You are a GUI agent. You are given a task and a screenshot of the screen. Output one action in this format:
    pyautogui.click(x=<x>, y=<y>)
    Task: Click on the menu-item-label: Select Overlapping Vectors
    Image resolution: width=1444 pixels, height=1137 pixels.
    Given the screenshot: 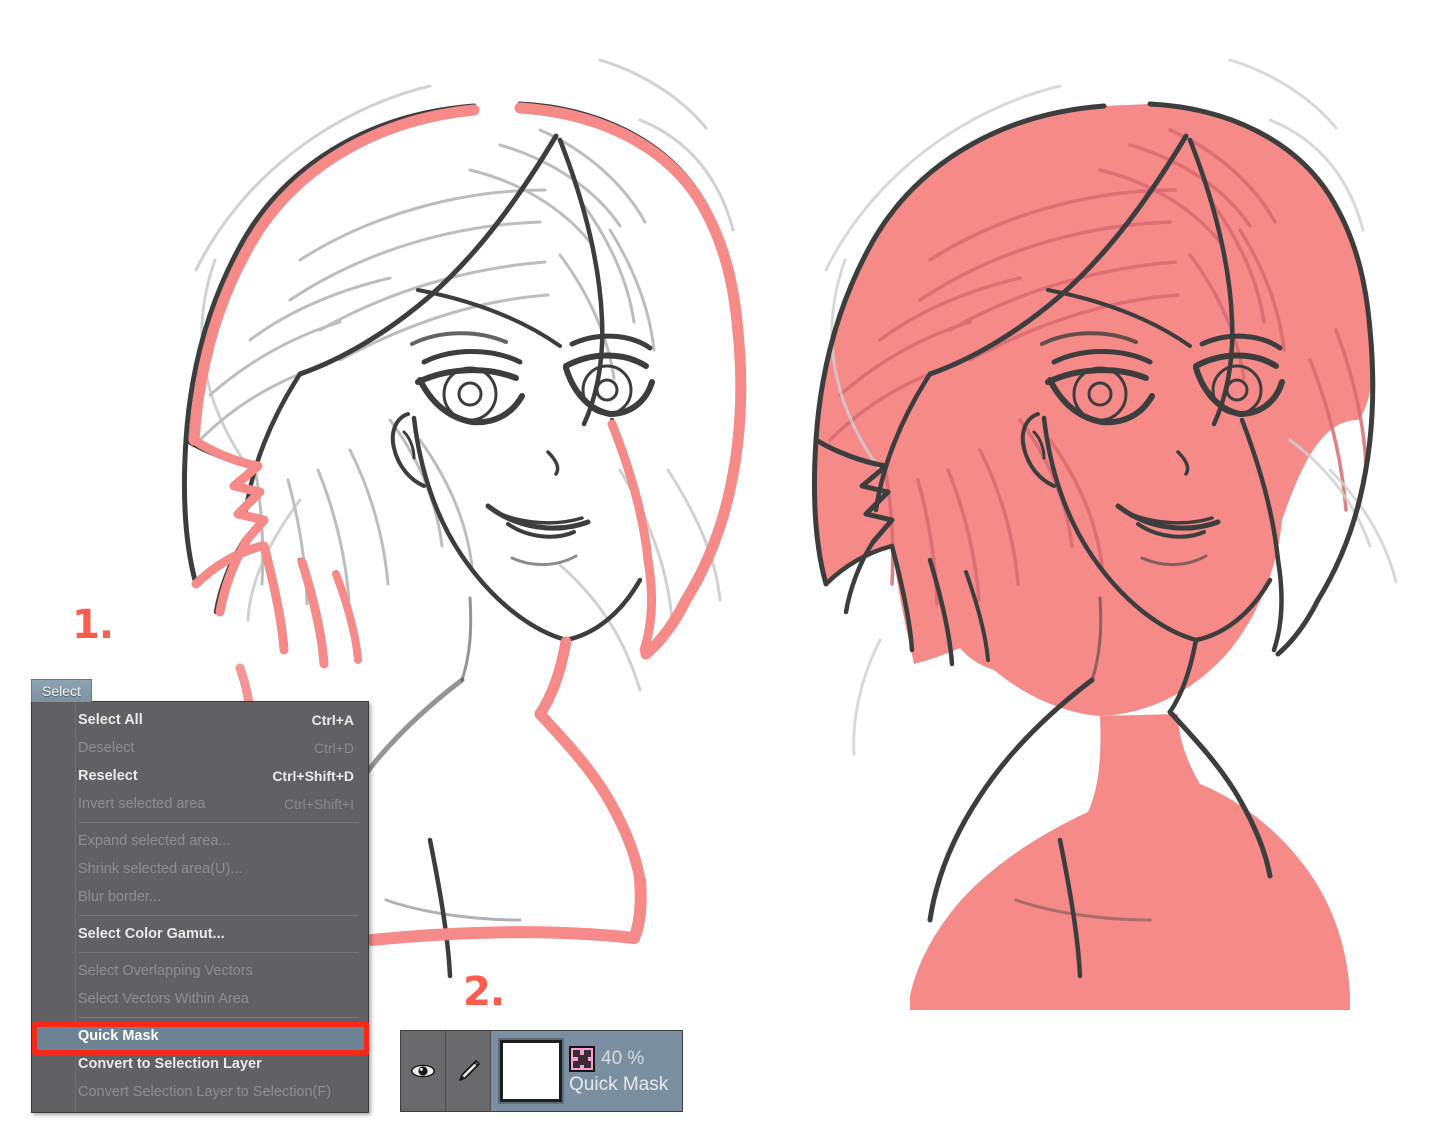 What is the action you would take?
    pyautogui.click(x=165, y=971)
    